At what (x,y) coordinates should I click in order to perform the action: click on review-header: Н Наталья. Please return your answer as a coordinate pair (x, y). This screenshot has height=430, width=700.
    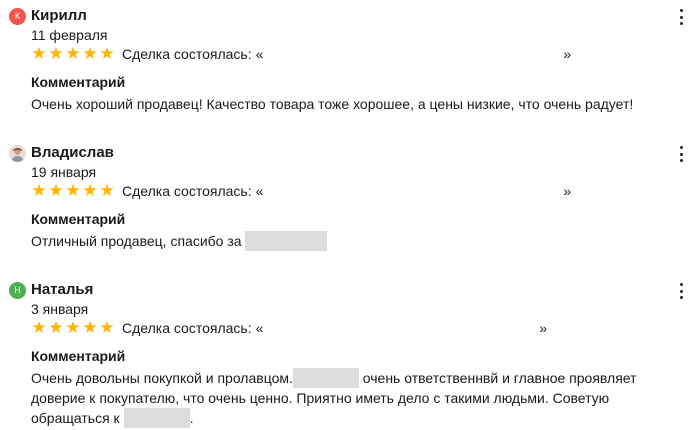
    Looking at the image, I should click on (350, 290).